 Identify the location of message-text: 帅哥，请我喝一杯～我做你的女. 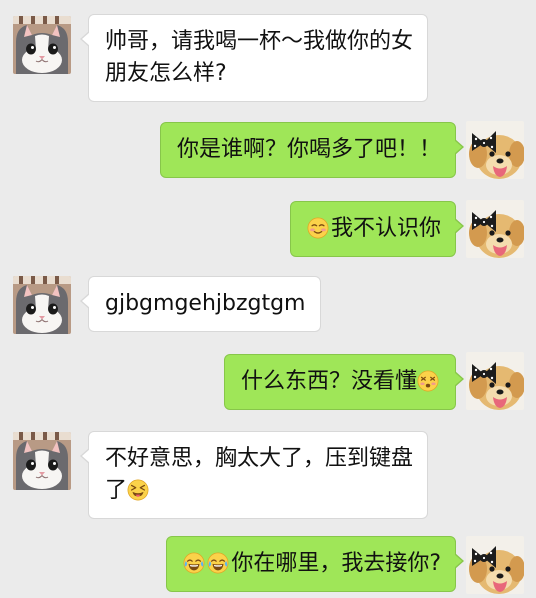
(259, 41).